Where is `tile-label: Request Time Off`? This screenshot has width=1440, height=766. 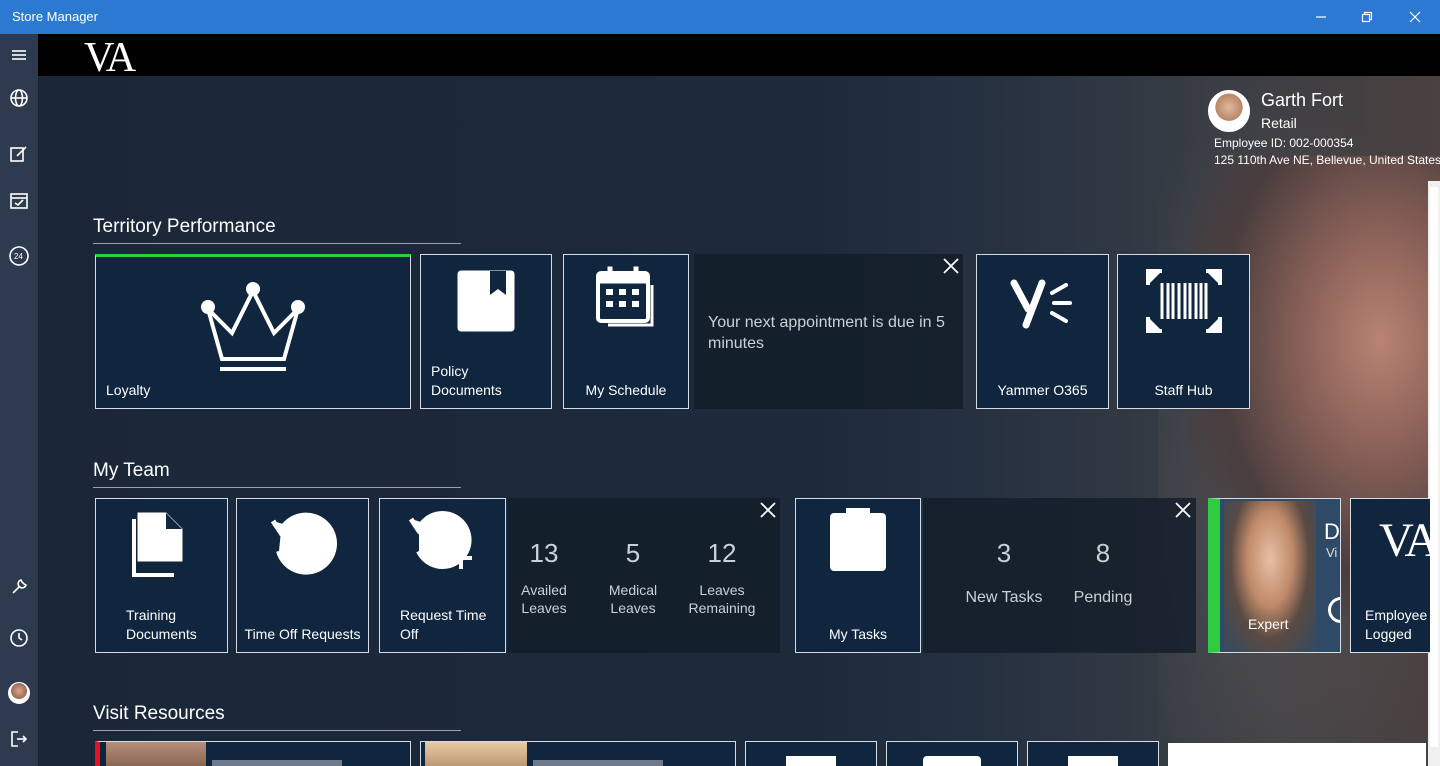
tile-label: Request Time Off is located at coordinates (443, 624).